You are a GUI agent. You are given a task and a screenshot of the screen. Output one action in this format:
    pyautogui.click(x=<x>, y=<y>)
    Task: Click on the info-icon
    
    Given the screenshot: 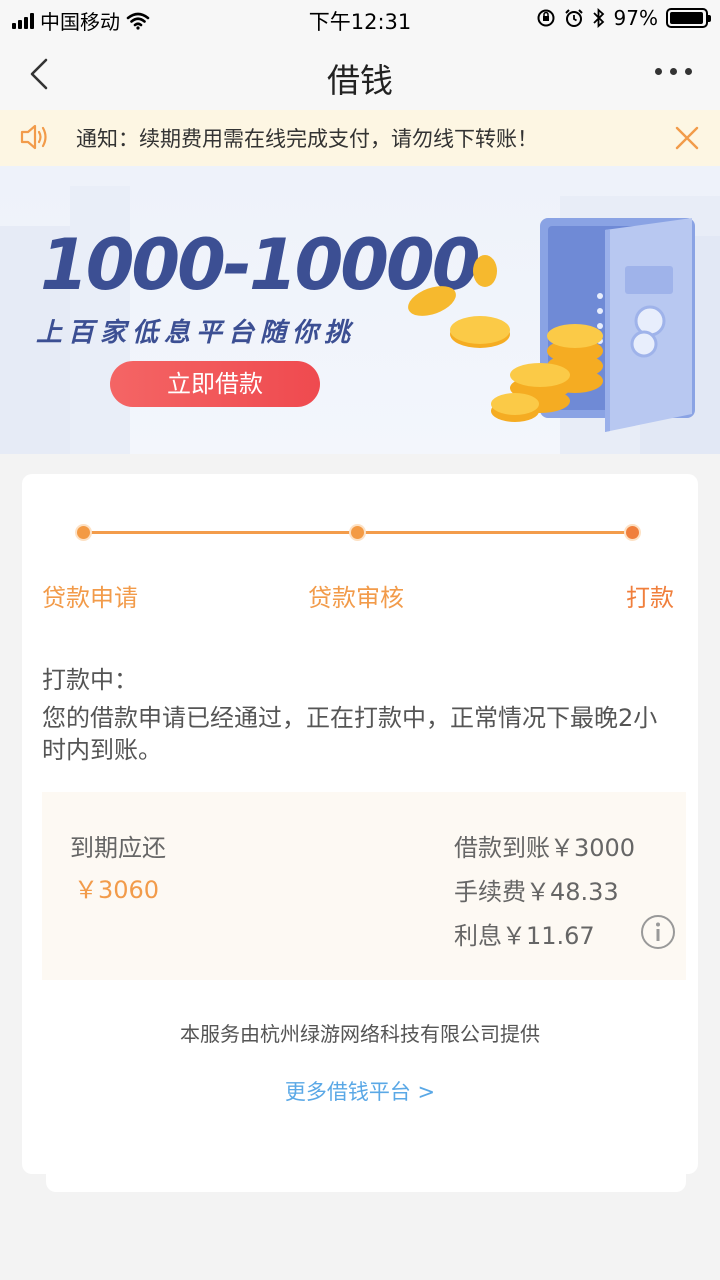 What is the action you would take?
    pyautogui.click(x=658, y=932)
    